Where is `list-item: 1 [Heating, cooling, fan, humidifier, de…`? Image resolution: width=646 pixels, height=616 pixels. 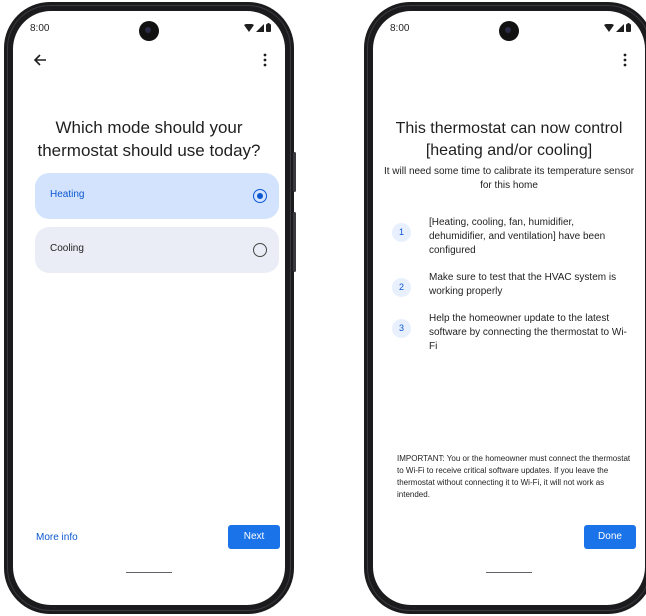 list-item: 1 [Heating, cooling, fan, humidifier, de… is located at coordinates (512, 237).